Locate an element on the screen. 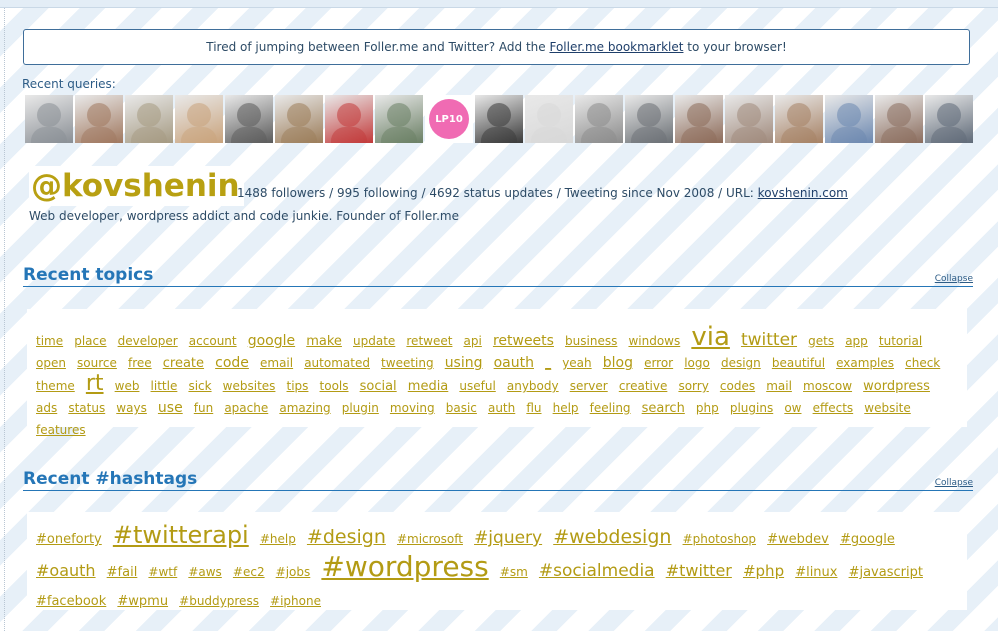 The image size is (998, 631). hashtag-link: #photoshop is located at coordinates (719, 539).